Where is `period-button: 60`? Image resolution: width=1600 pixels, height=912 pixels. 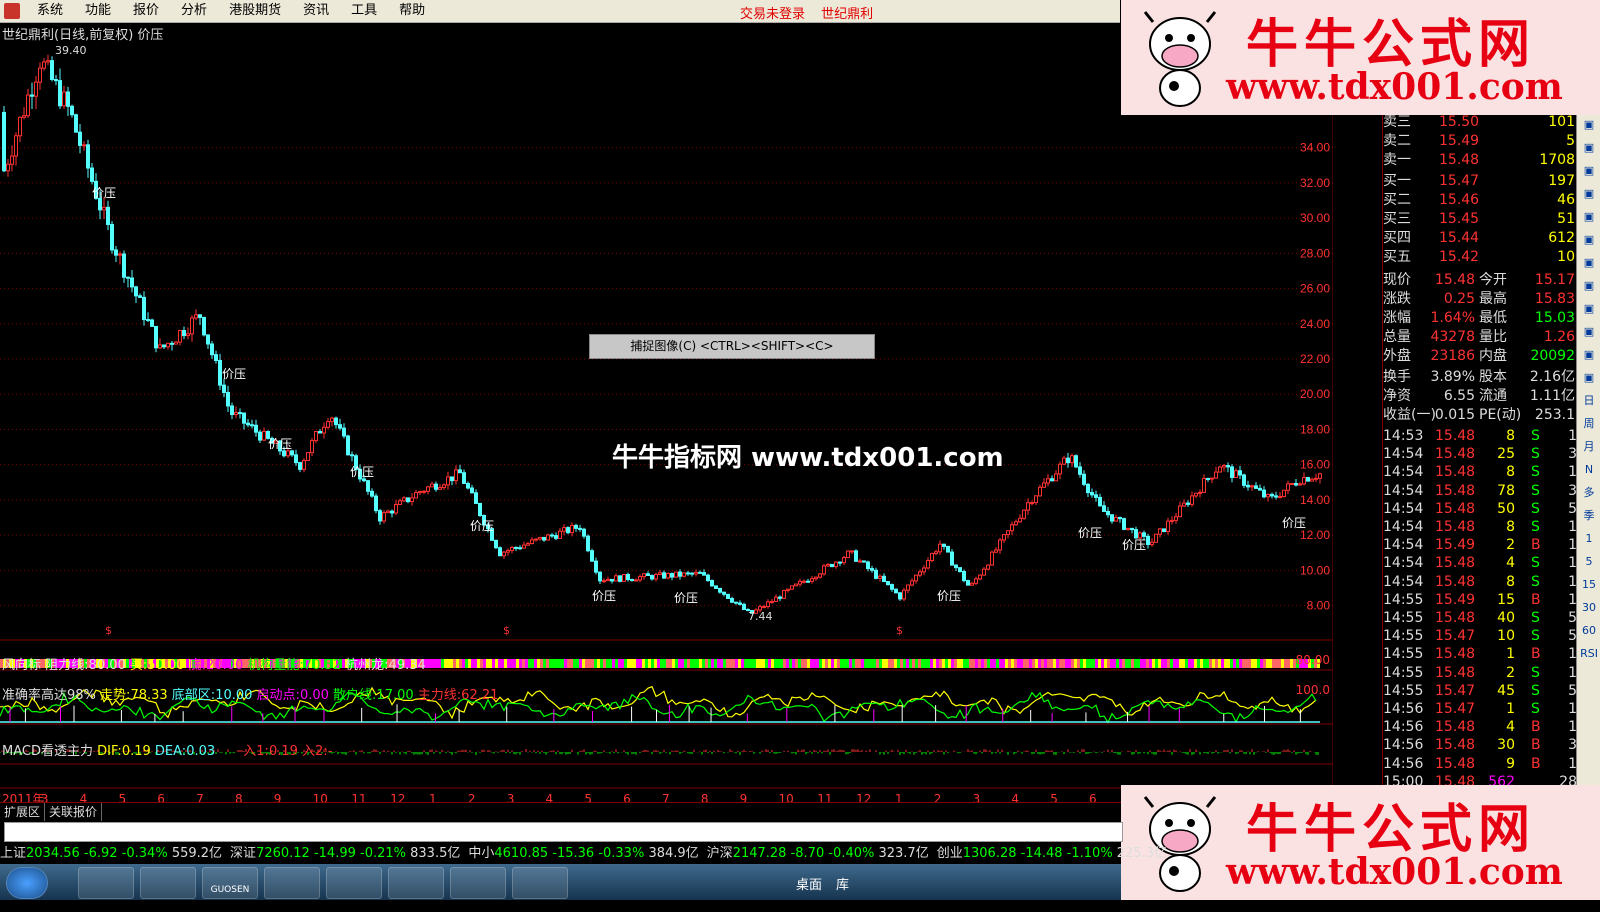 period-button: 60 is located at coordinates (1588, 630).